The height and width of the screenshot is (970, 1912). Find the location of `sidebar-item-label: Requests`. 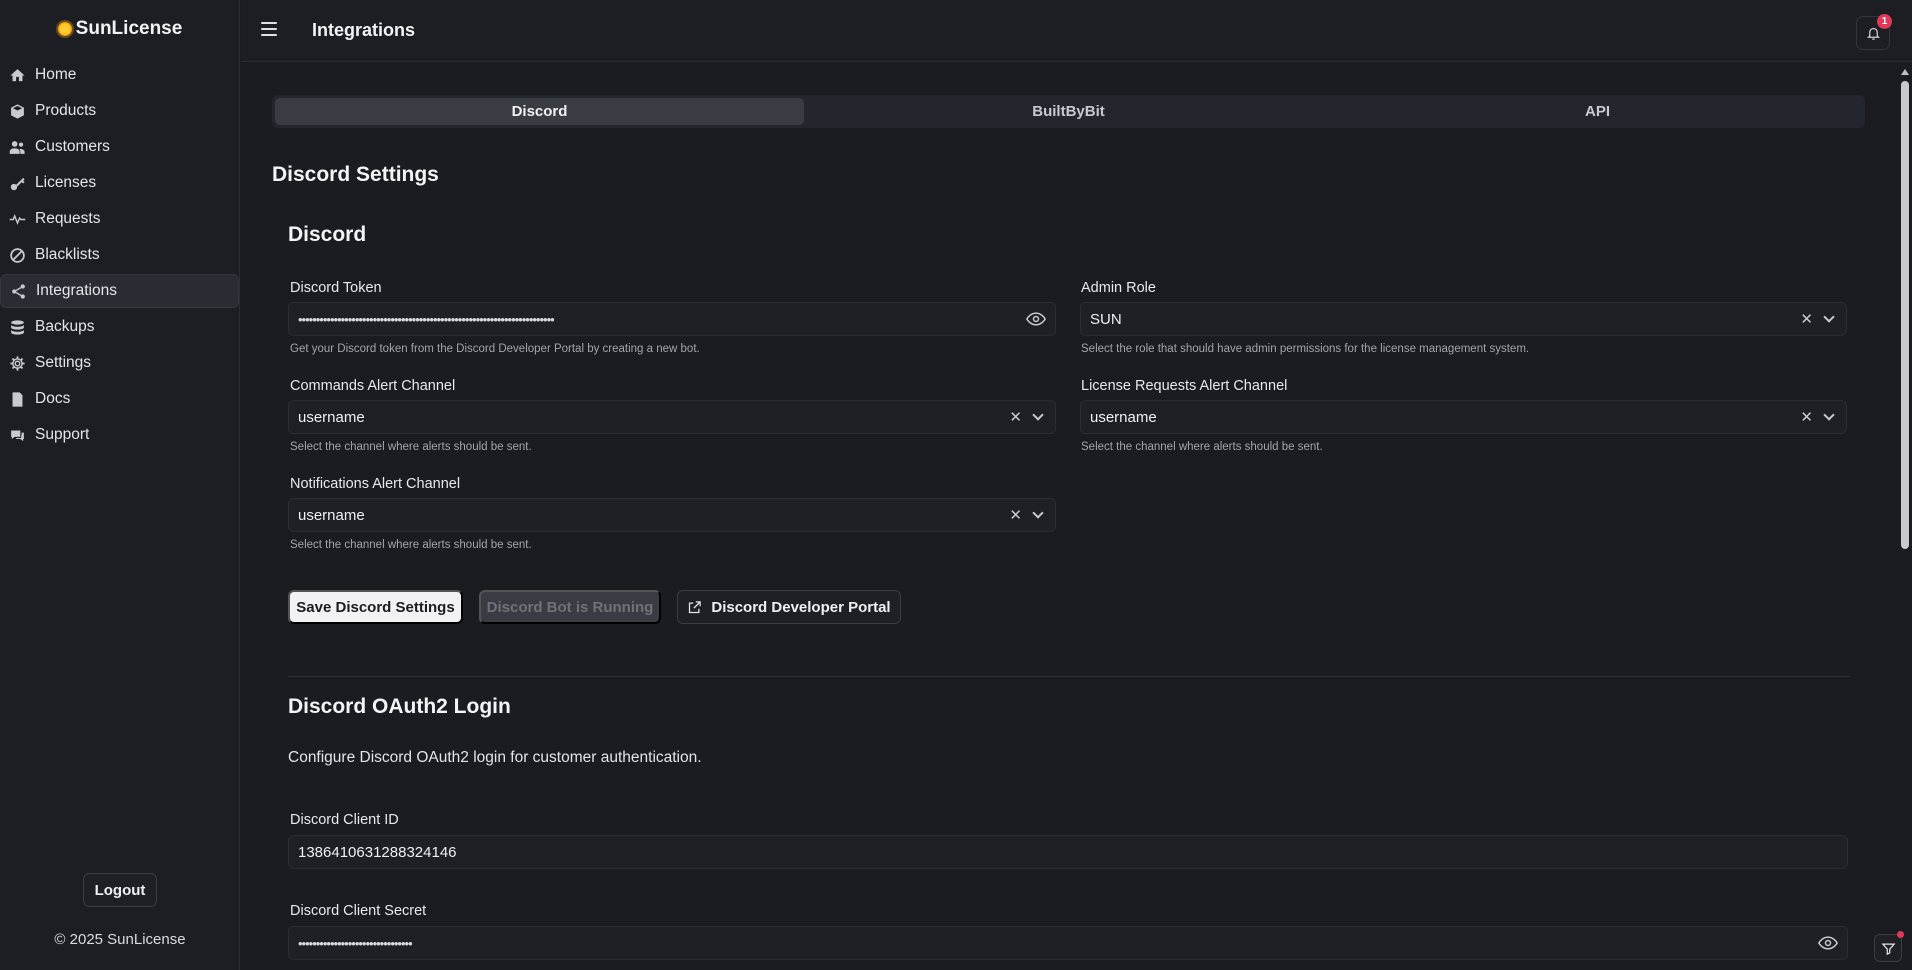

sidebar-item-label: Requests is located at coordinates (68, 218).